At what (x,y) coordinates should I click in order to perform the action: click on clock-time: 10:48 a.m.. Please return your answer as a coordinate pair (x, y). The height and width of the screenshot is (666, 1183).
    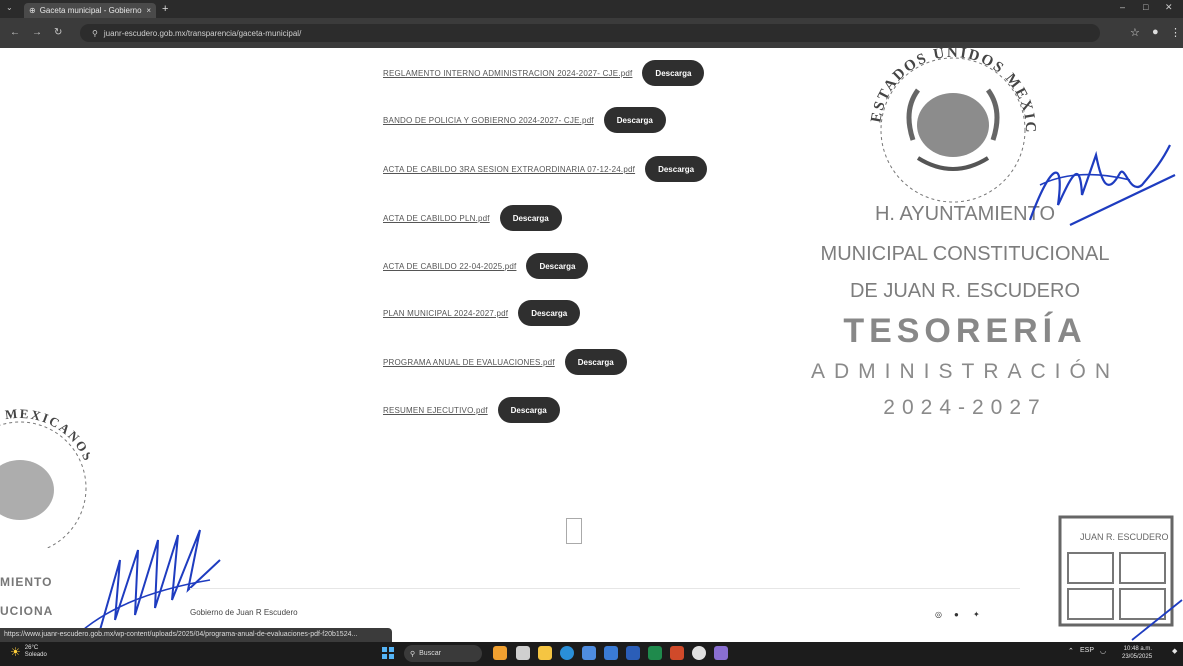
    Looking at the image, I should click on (1138, 649).